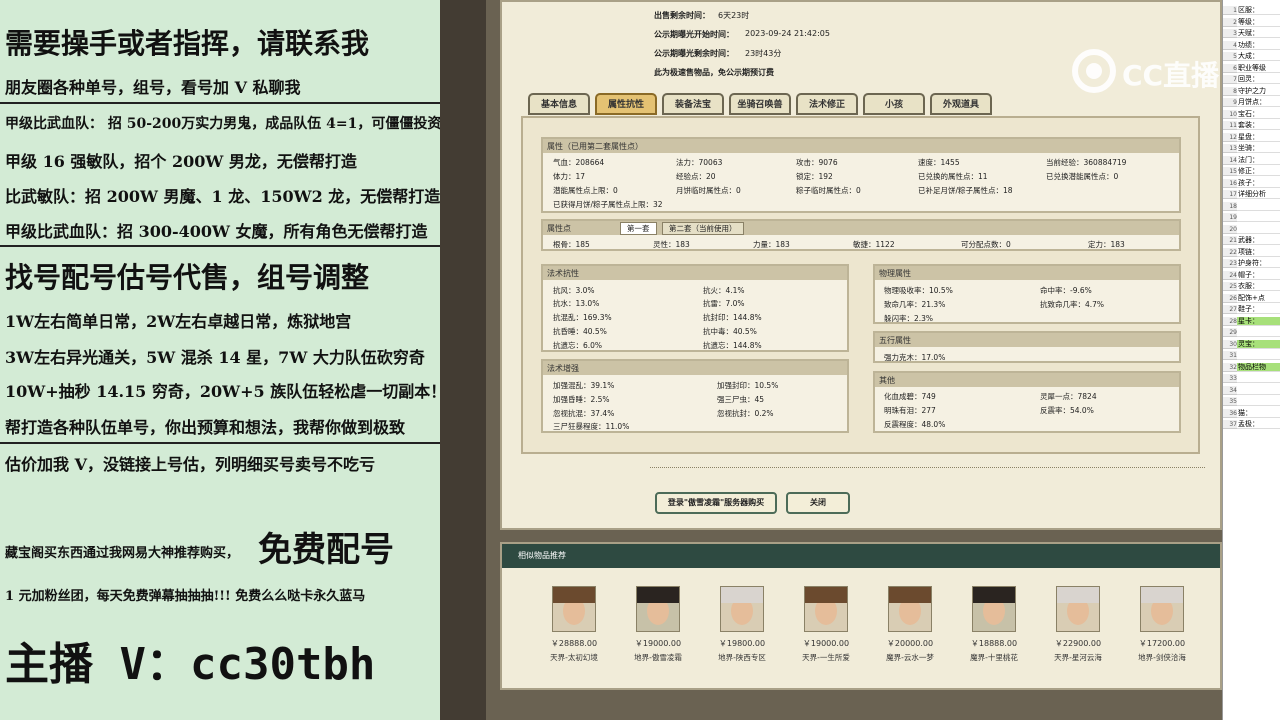 Image resolution: width=1280 pixels, height=720 pixels. Describe the element at coordinates (1258, 22) in the screenshot. I see `sheet-cell: 等级：` at that location.